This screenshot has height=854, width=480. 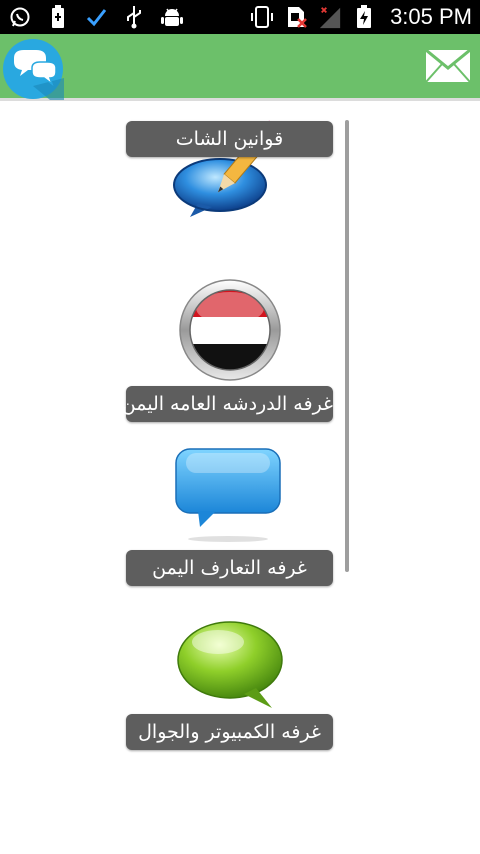 I want to click on mail-icon, so click(x=448, y=65).